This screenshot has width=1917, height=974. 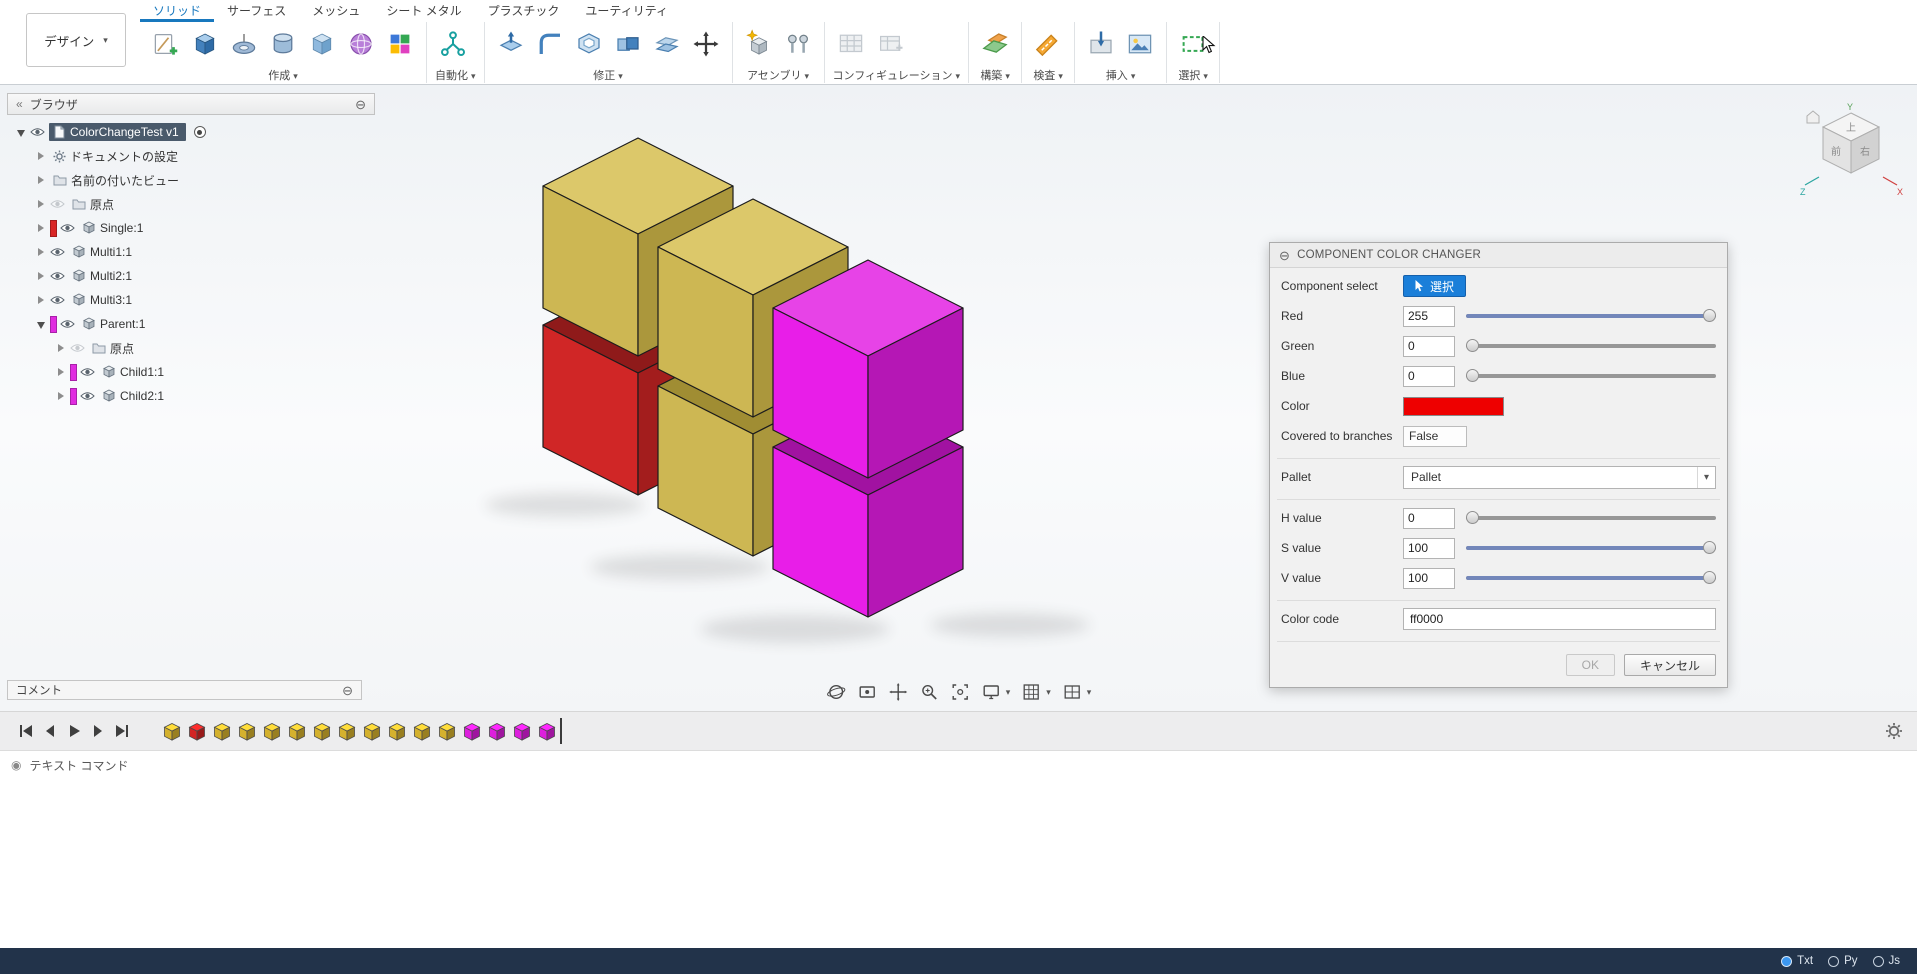 What do you see at coordinates (1048, 44) in the screenshot?
I see `measure-icon` at bounding box center [1048, 44].